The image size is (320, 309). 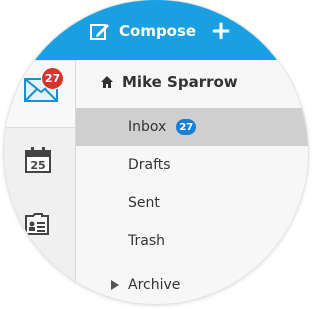 I want to click on inbox-unread-badge: 27, so click(x=186, y=127).